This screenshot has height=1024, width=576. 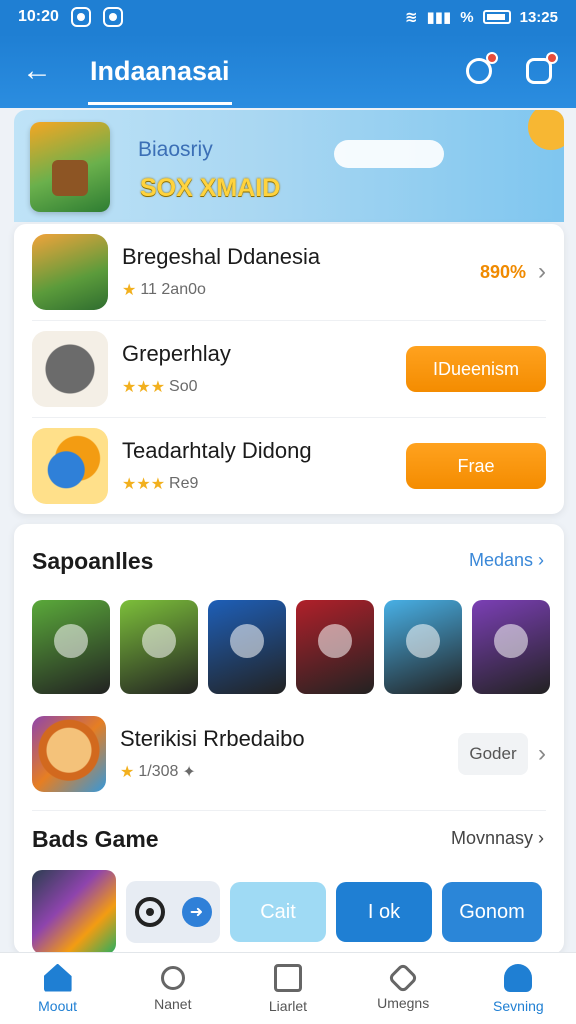 What do you see at coordinates (289, 754) in the screenshot?
I see `game-list-item: Sterikisi Rrbedaibo ★ 1/308 ✦ Goder ›` at bounding box center [289, 754].